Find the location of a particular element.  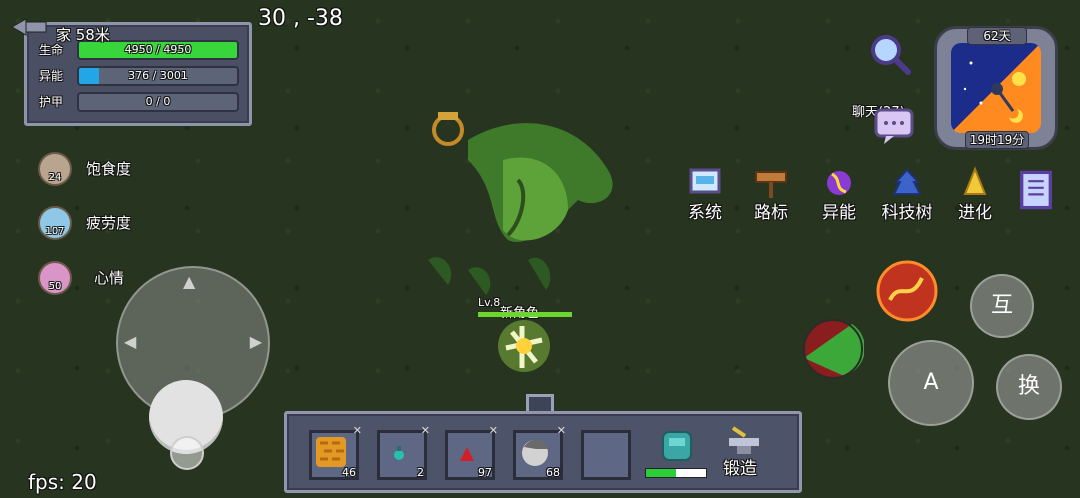

tech-tree-icon is located at coordinates (907, 181).